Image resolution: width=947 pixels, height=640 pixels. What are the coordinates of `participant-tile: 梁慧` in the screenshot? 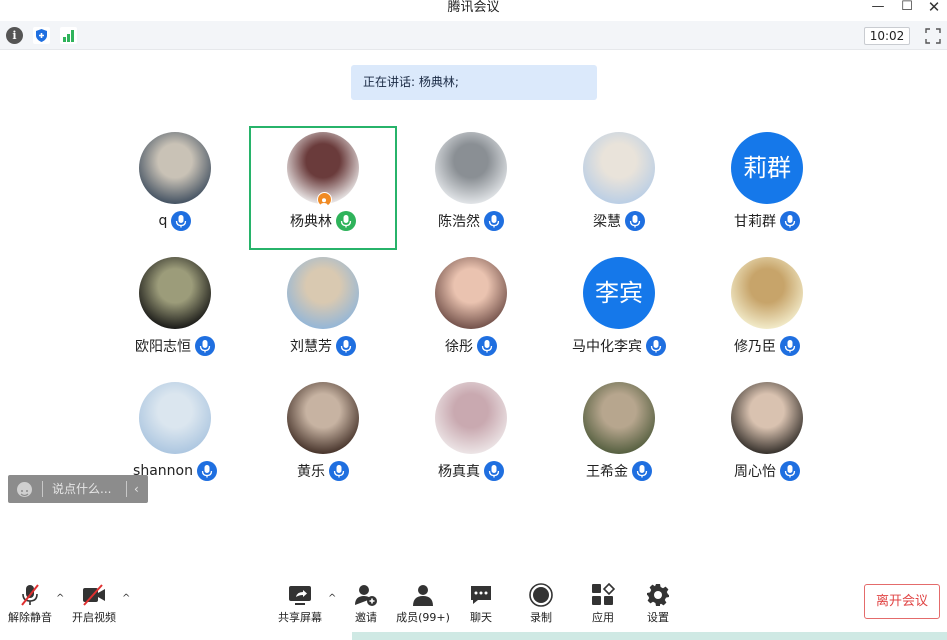 It's located at (619, 188).